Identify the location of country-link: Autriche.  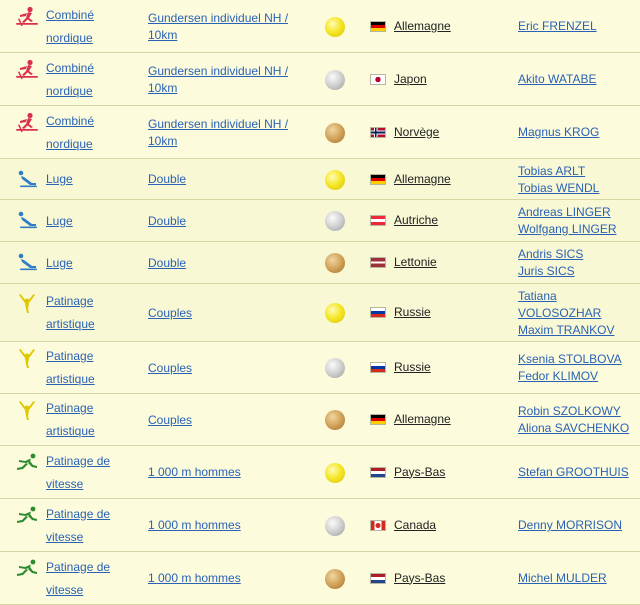
(416, 220).